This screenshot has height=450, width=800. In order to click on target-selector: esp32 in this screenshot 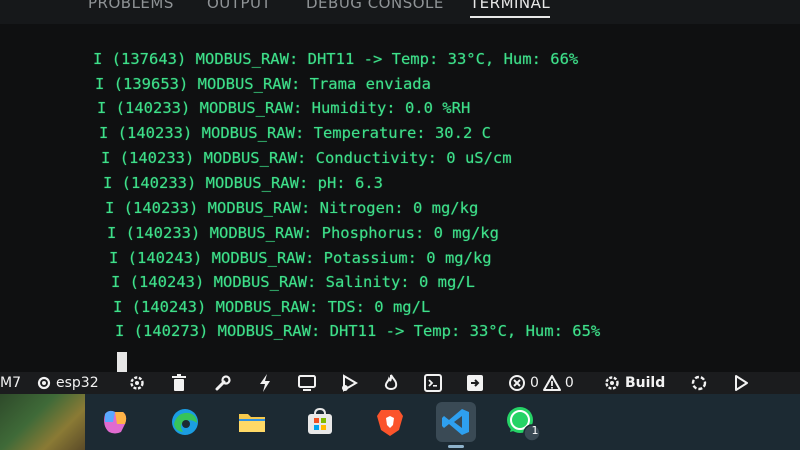, I will do `click(67, 383)`.